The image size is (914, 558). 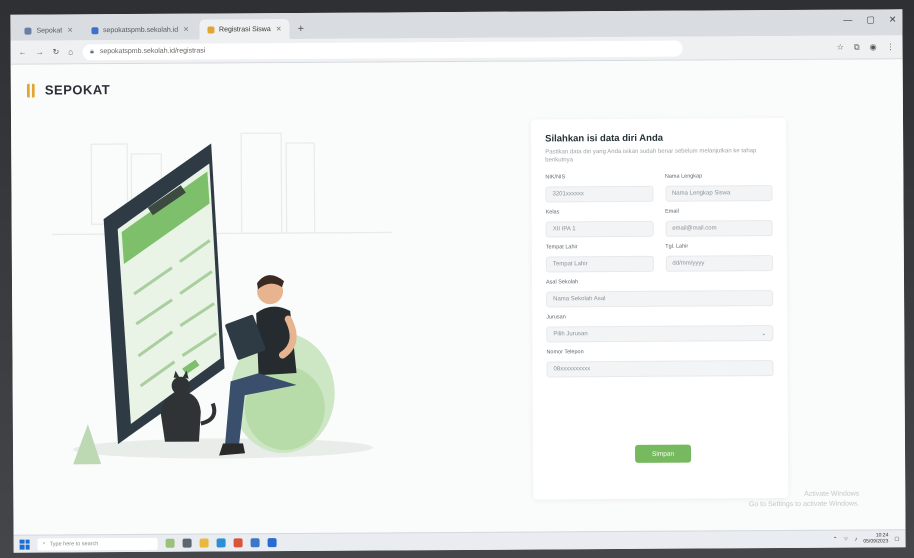 What do you see at coordinates (30, 90) in the screenshot?
I see `logo-mark-icon` at bounding box center [30, 90].